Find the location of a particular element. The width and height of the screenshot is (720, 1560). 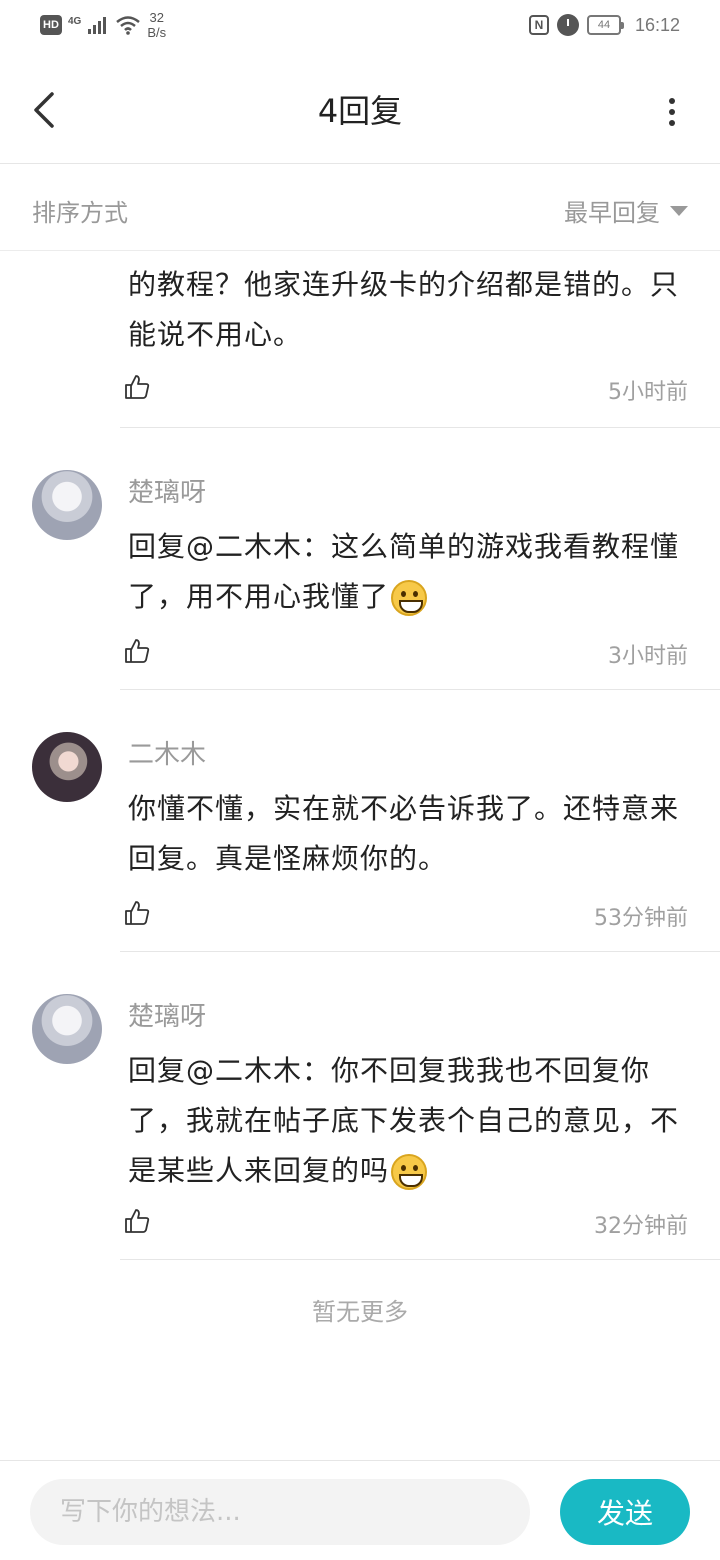

reply-time: 53分钟前 is located at coordinates (641, 918).